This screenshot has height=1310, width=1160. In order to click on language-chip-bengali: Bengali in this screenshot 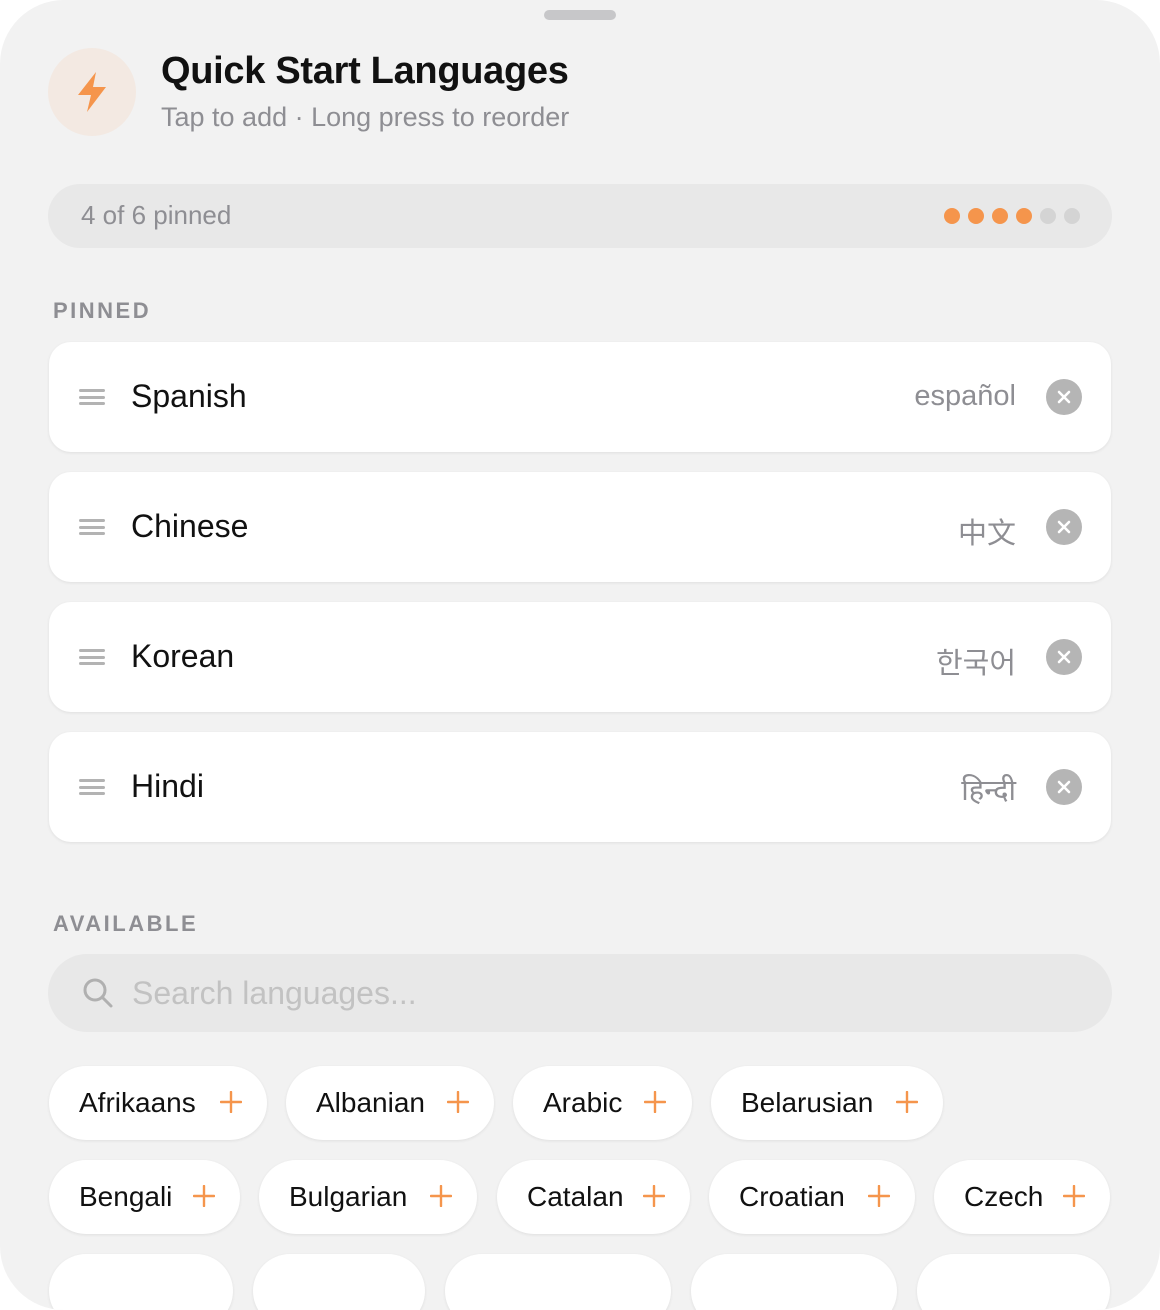, I will do `click(144, 1197)`.